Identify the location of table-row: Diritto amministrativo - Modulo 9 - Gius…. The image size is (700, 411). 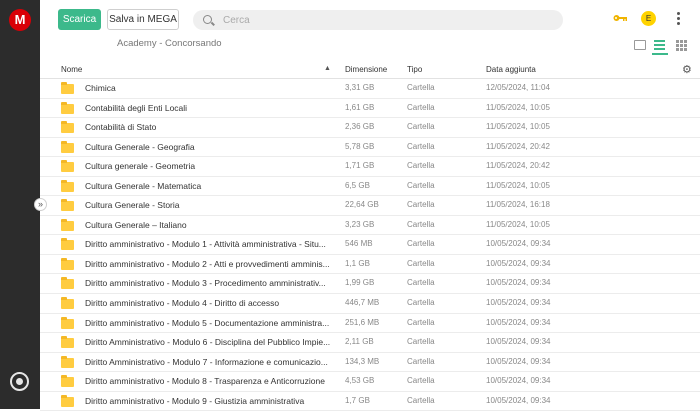
(370, 401).